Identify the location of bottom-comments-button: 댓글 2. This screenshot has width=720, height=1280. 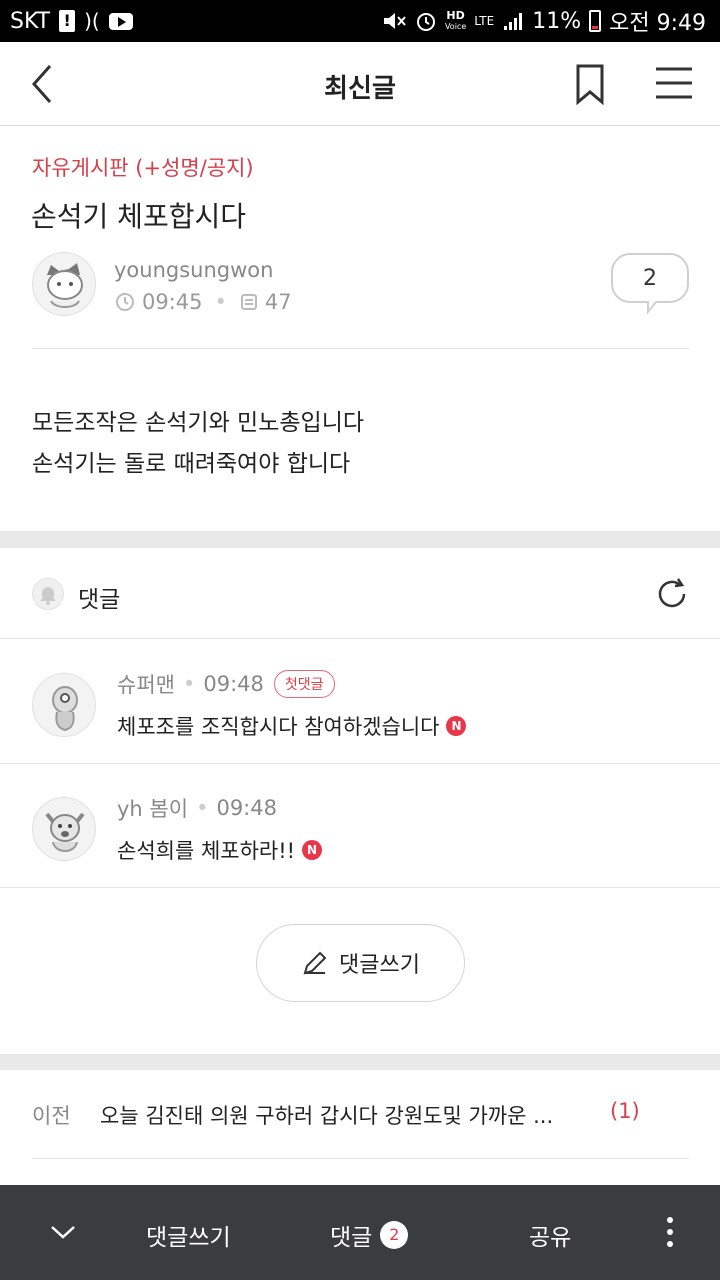
(369, 1235).